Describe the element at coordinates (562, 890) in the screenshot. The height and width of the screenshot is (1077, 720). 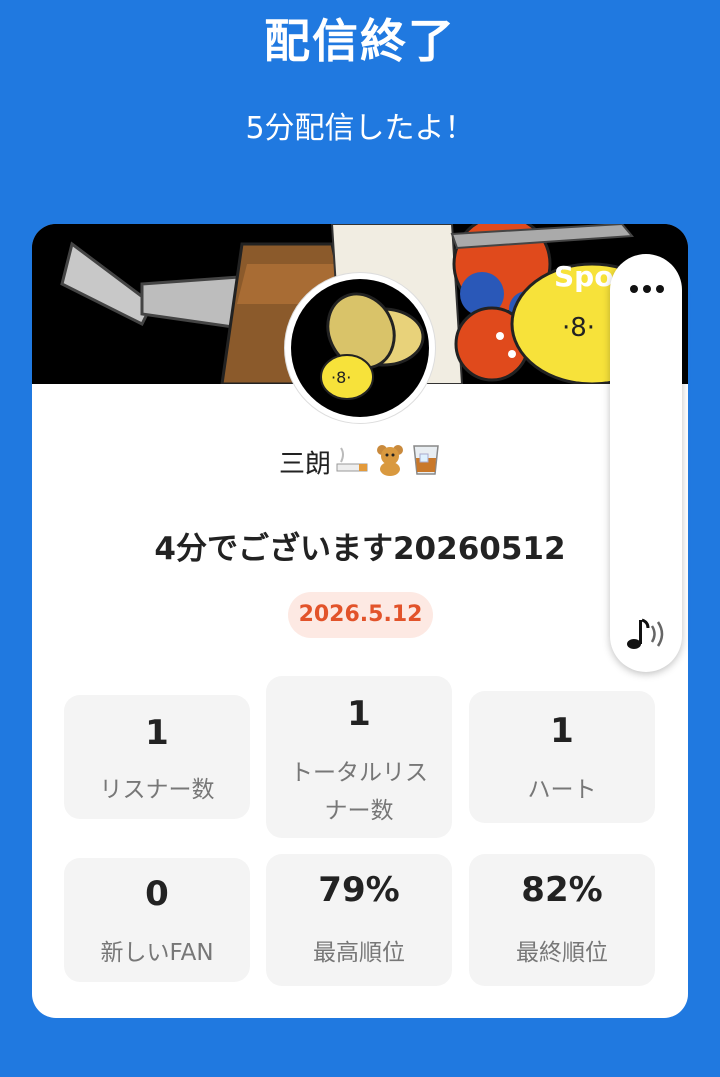
I see `stat-value: 82%` at that location.